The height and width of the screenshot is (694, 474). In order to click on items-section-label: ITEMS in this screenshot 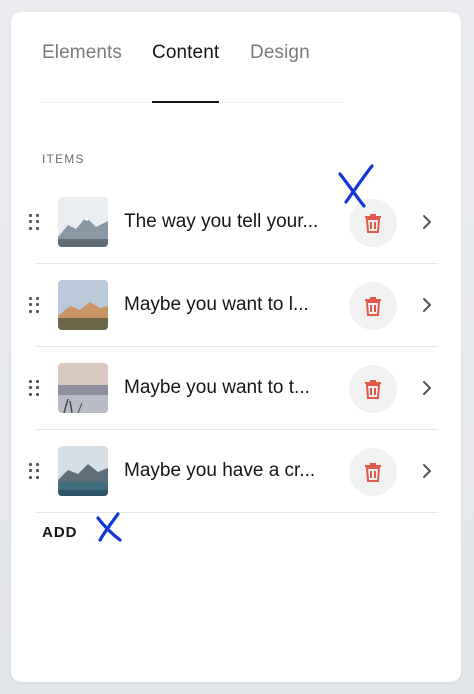, I will do `click(63, 159)`.